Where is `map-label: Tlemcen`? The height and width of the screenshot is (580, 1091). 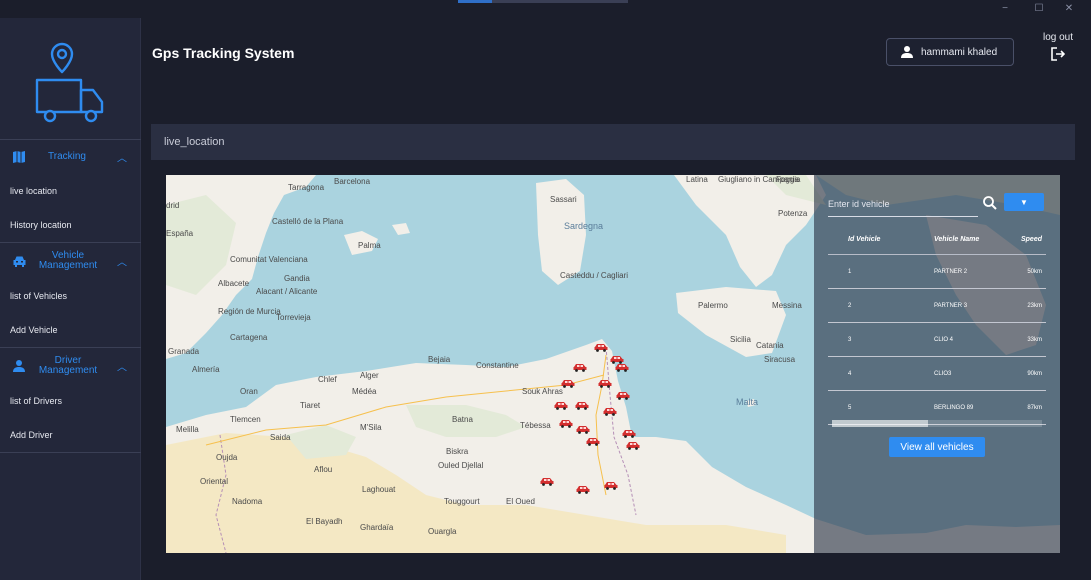 map-label: Tlemcen is located at coordinates (245, 419).